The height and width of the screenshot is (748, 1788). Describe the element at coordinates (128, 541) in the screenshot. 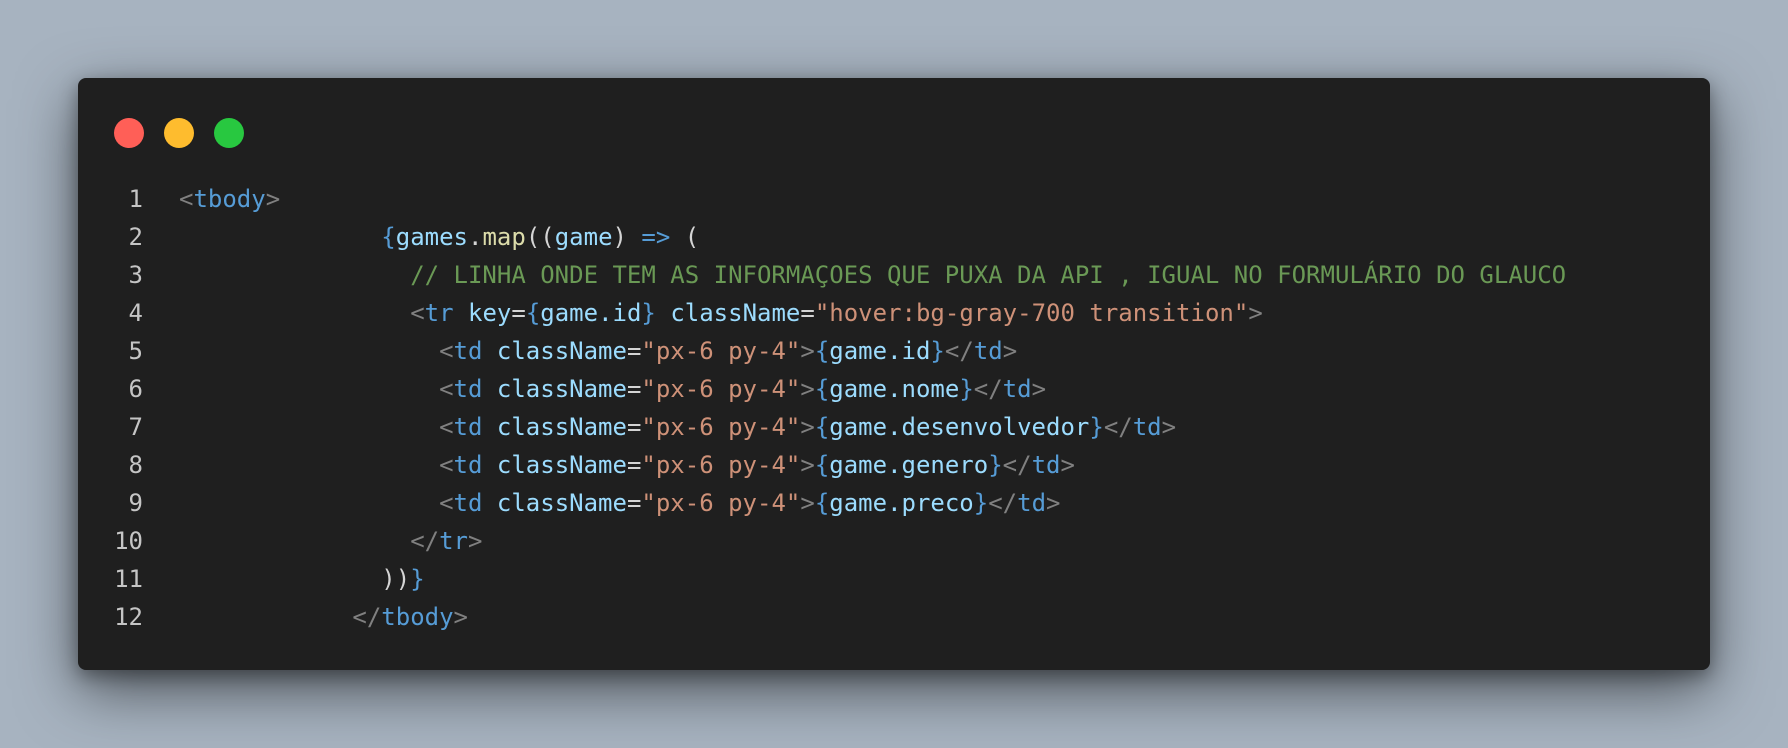

I see `line-number: 10` at that location.